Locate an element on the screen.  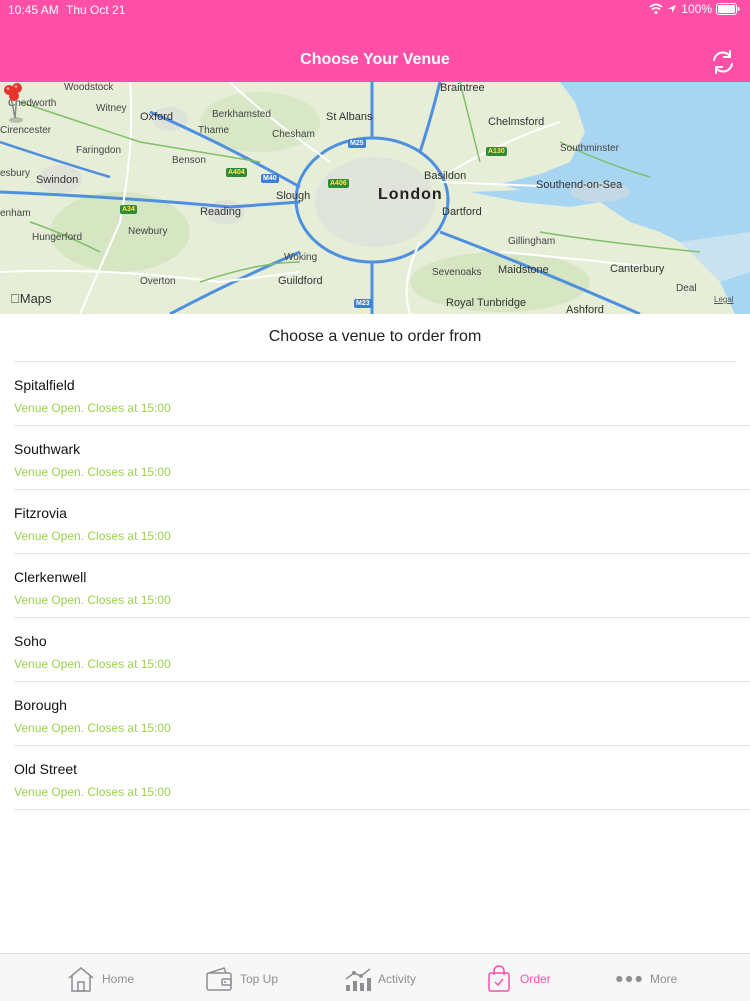
tab-top-up: Top Up is located at coordinates (241, 979).